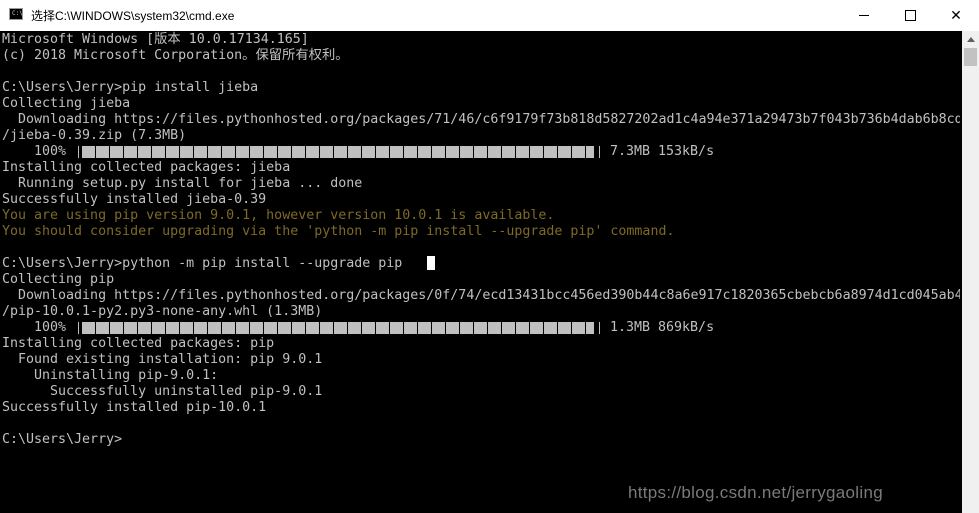  What do you see at coordinates (755, 492) in the screenshot?
I see `watermark: https://blog.csdn.net/jerrygaoling` at bounding box center [755, 492].